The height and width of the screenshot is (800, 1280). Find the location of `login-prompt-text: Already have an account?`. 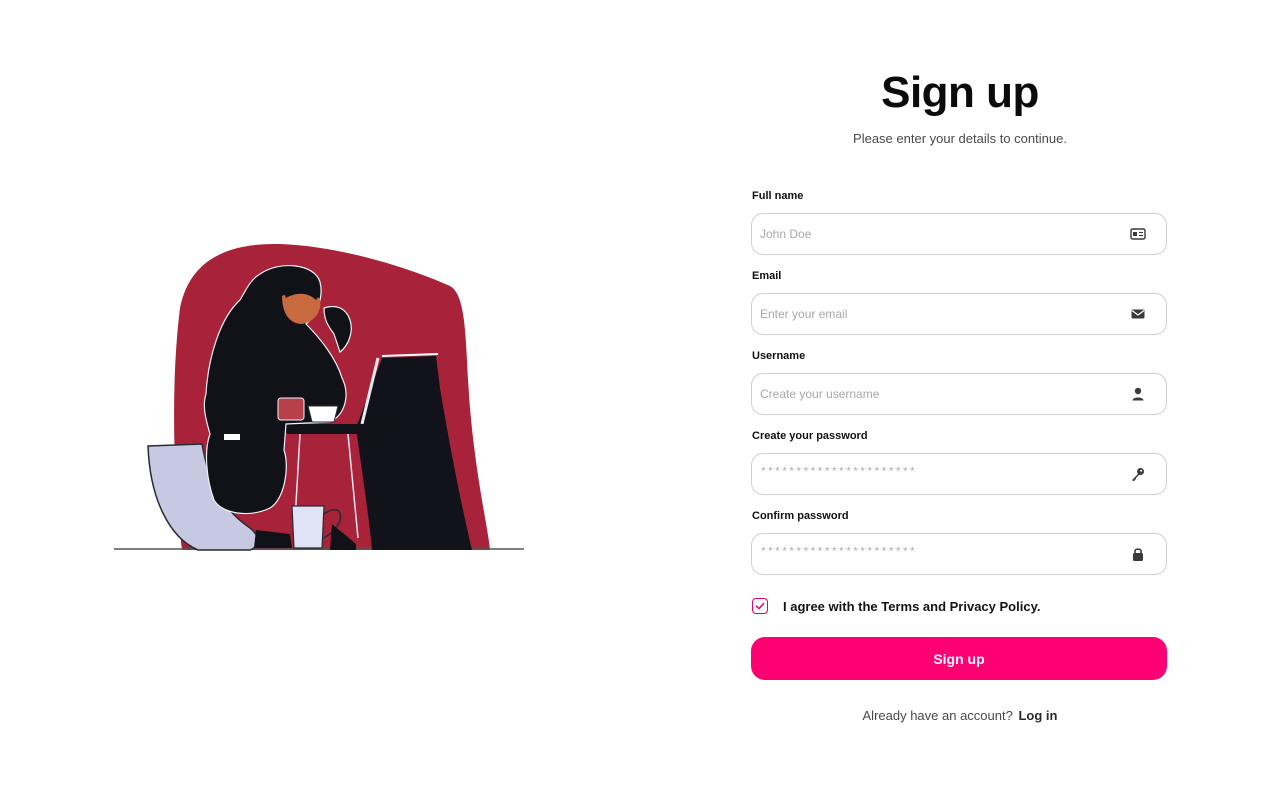

login-prompt-text: Already have an account? is located at coordinates (937, 715).